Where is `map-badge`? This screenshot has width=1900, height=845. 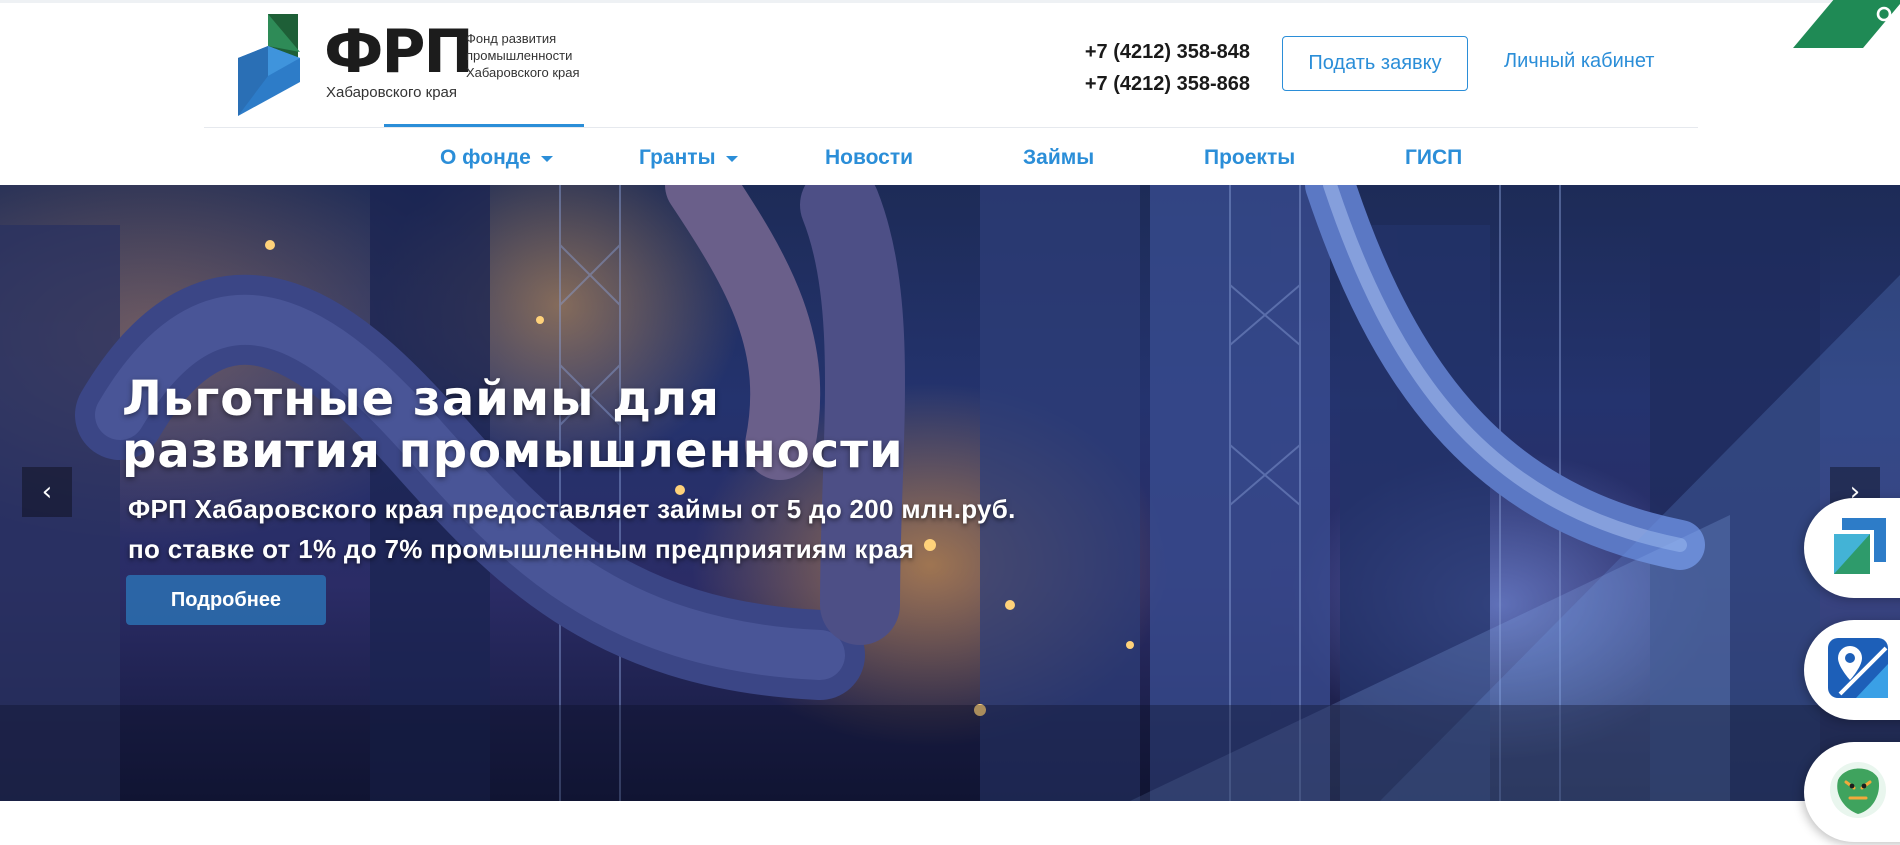 map-badge is located at coordinates (1852, 670).